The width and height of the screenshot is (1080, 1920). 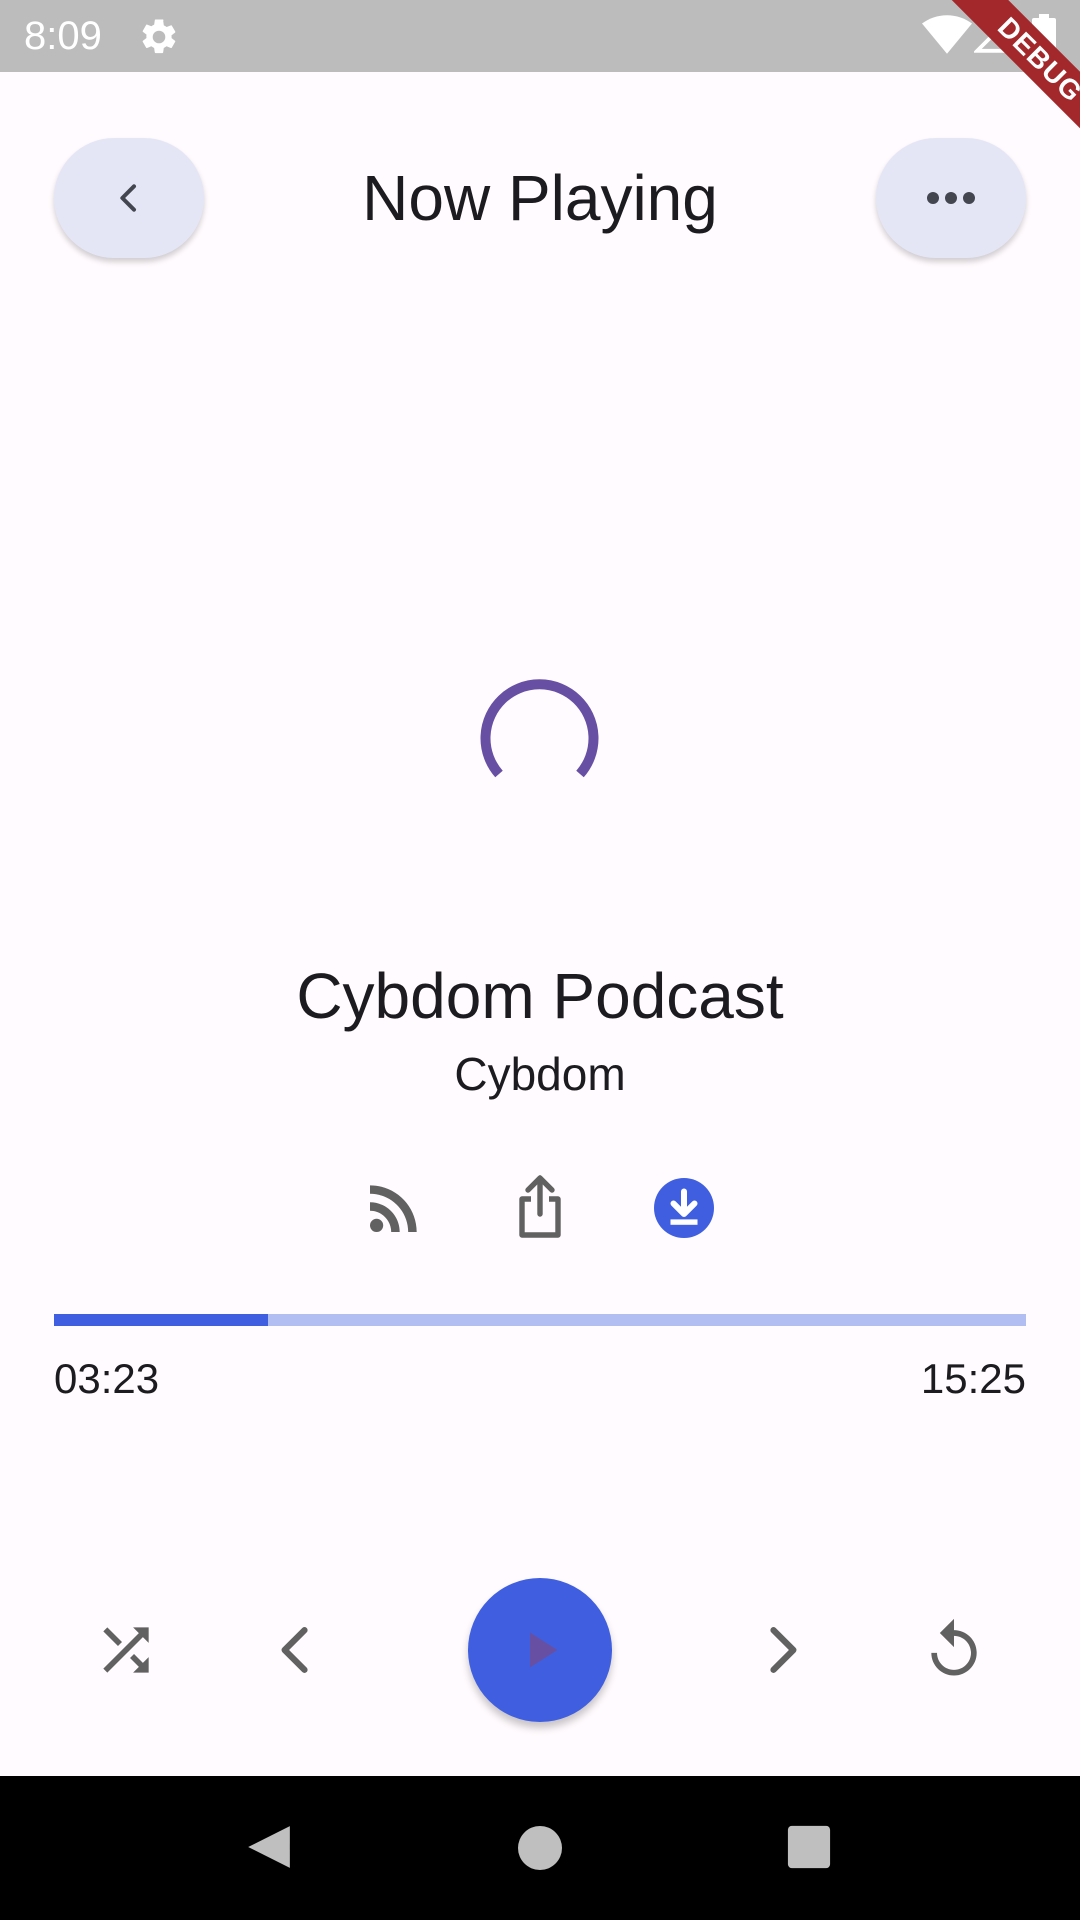 I want to click on progress-slider, so click(x=540, y=1320).